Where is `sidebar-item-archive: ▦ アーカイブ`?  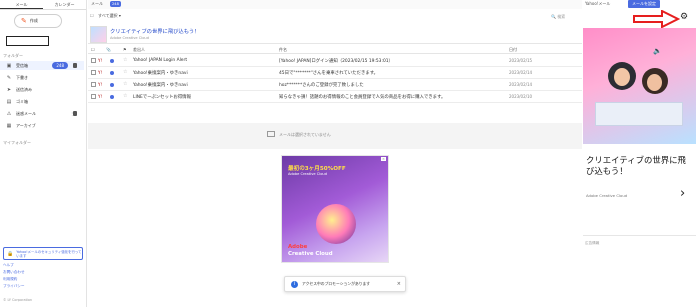 sidebar-item-archive: ▦ アーカイブ is located at coordinates (42, 125).